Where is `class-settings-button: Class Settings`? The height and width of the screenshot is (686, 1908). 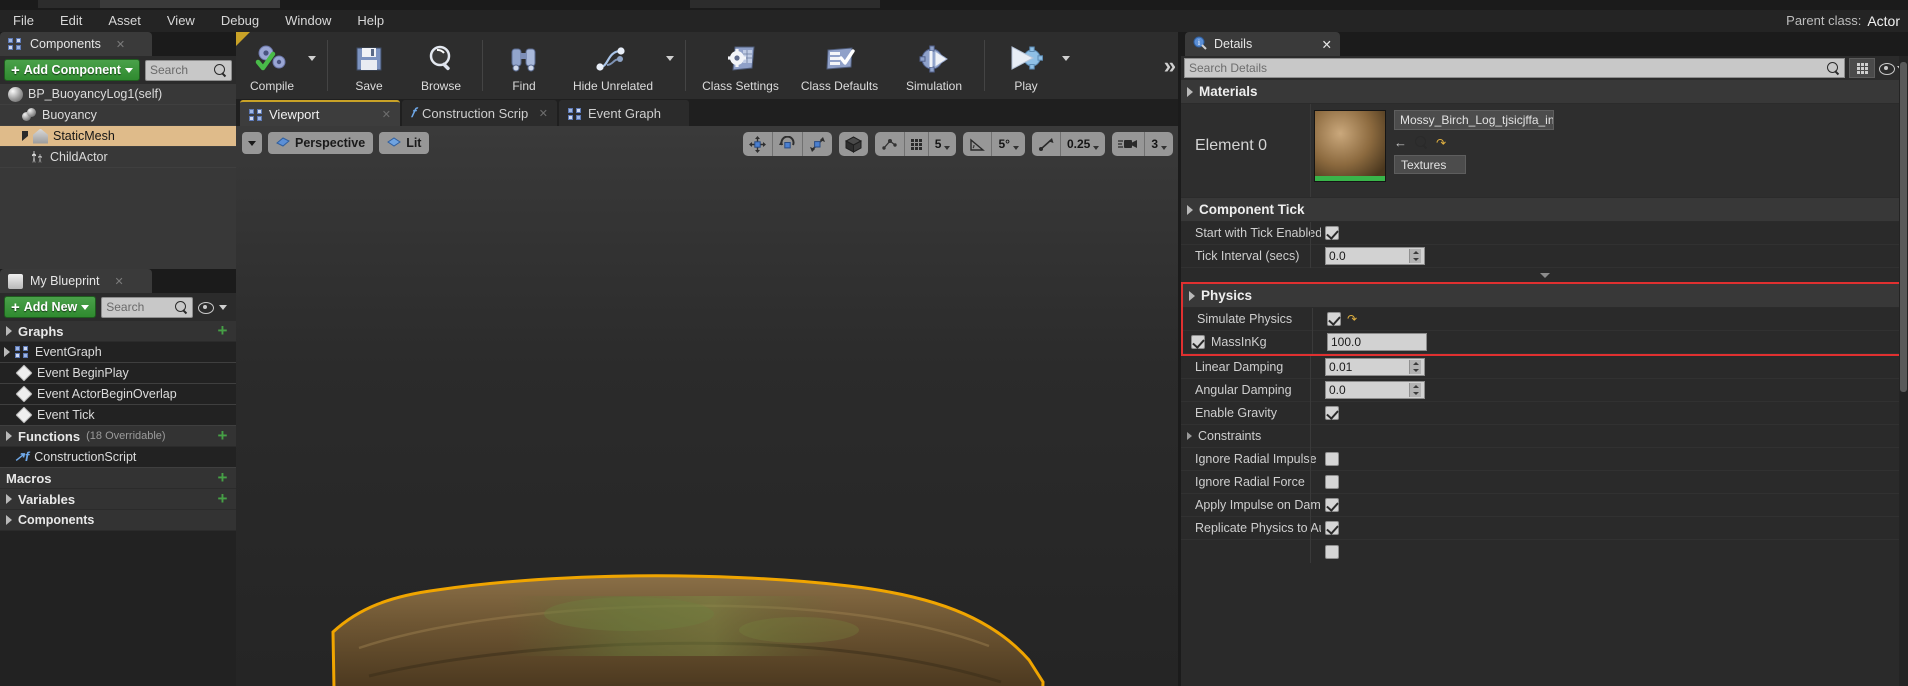 class-settings-button: Class Settings is located at coordinates (740, 65).